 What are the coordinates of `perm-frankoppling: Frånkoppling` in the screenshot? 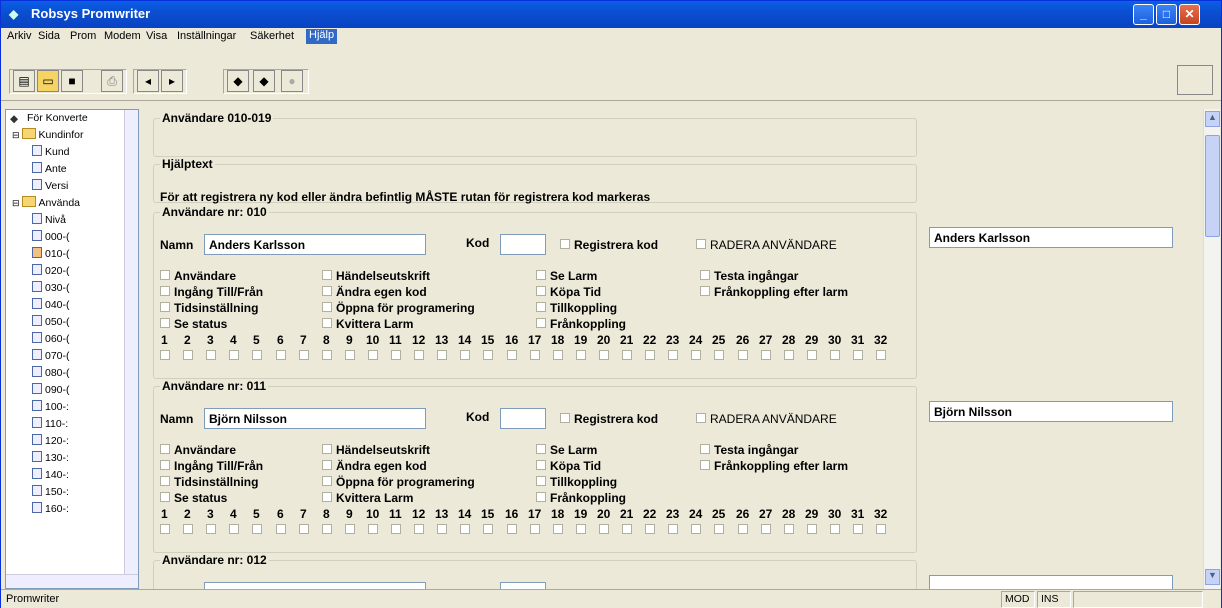 It's located at (581, 324).